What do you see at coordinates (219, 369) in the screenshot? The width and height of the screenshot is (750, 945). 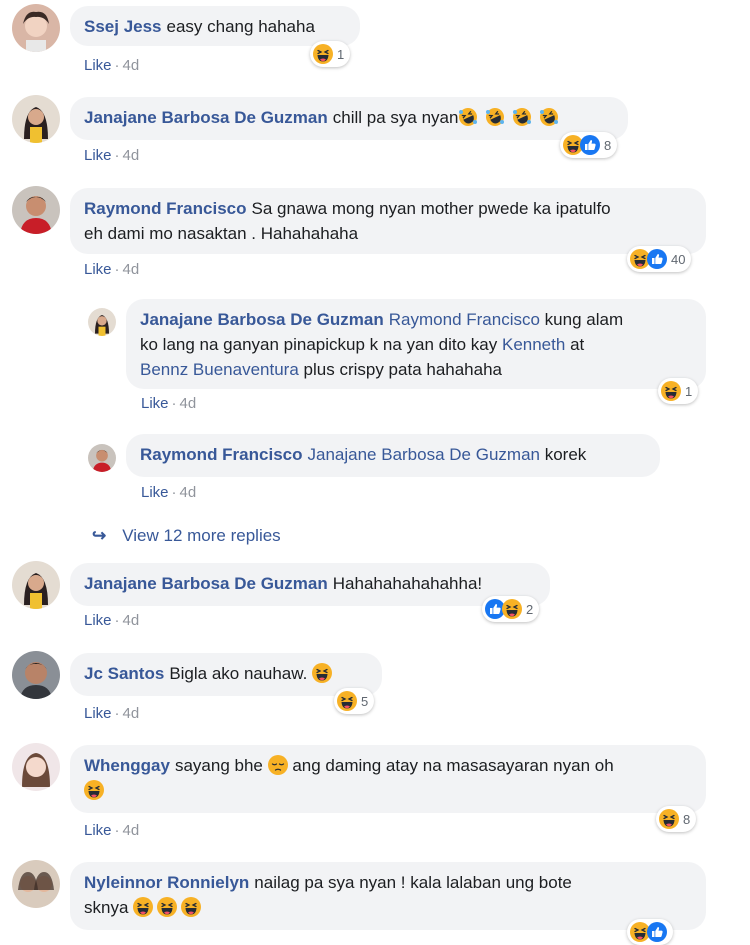 I see `mention-link: Bennz Buenaventura` at bounding box center [219, 369].